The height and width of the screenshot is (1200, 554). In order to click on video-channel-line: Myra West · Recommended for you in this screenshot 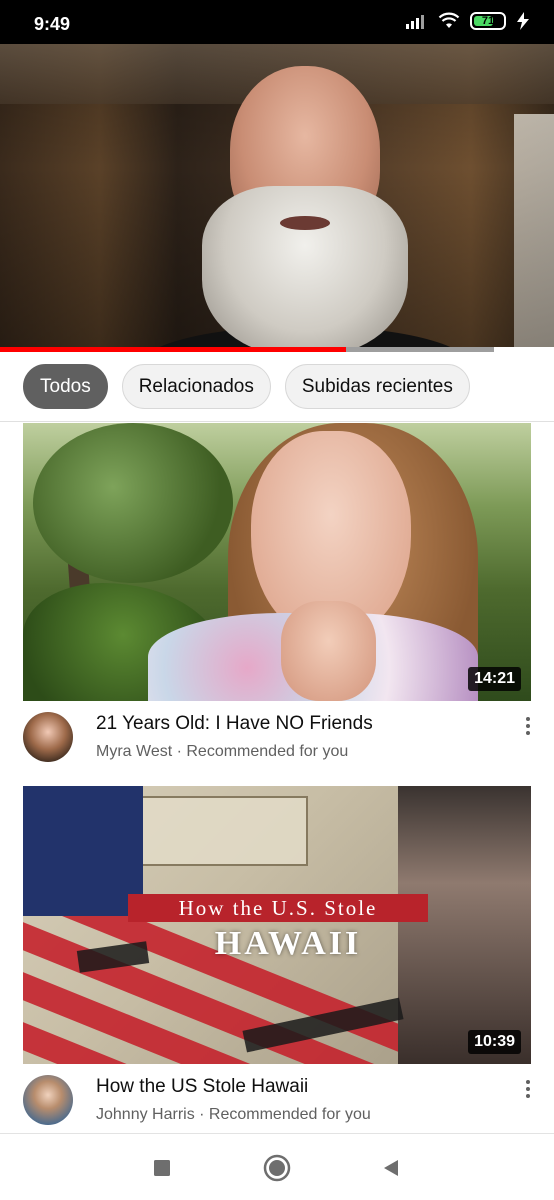, I will do `click(222, 751)`.